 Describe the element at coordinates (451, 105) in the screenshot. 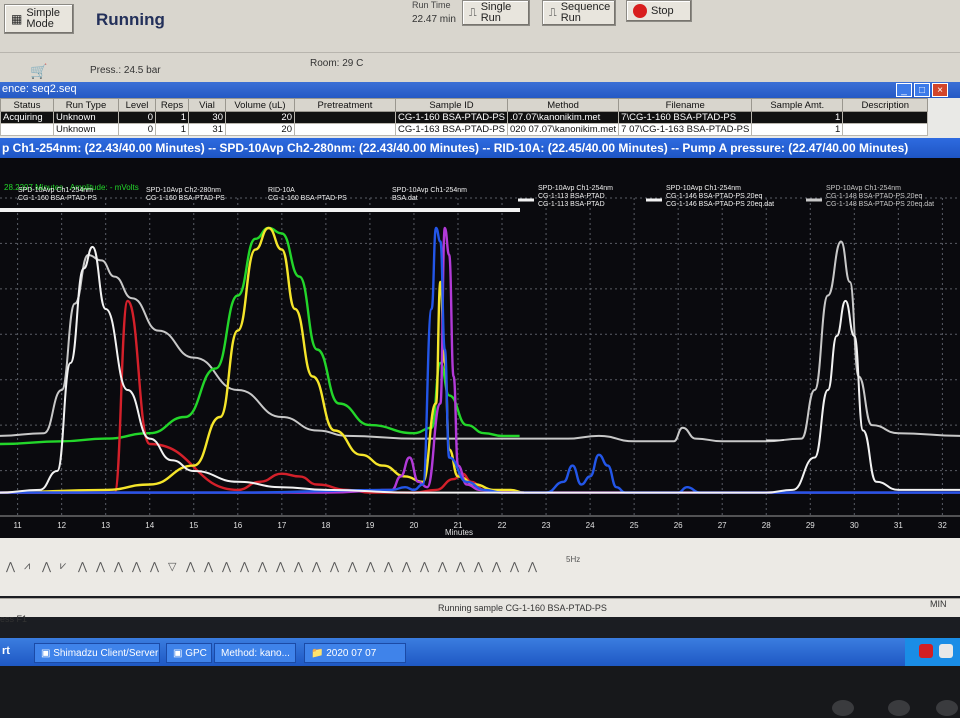

I see `col-sample-id: Sample ID` at that location.